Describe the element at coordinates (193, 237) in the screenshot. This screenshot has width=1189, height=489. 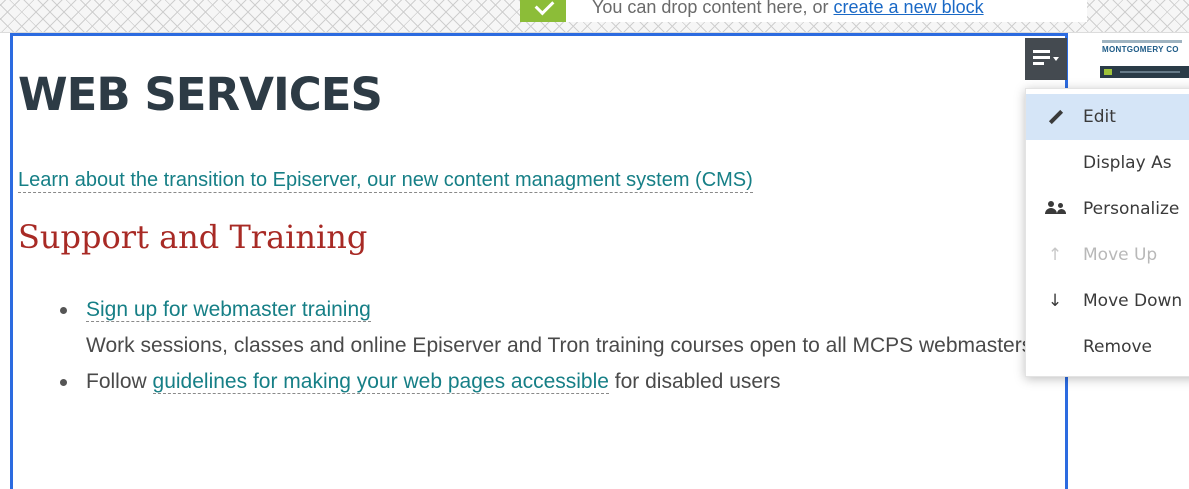
I see `section-heading: Support and Training` at that location.